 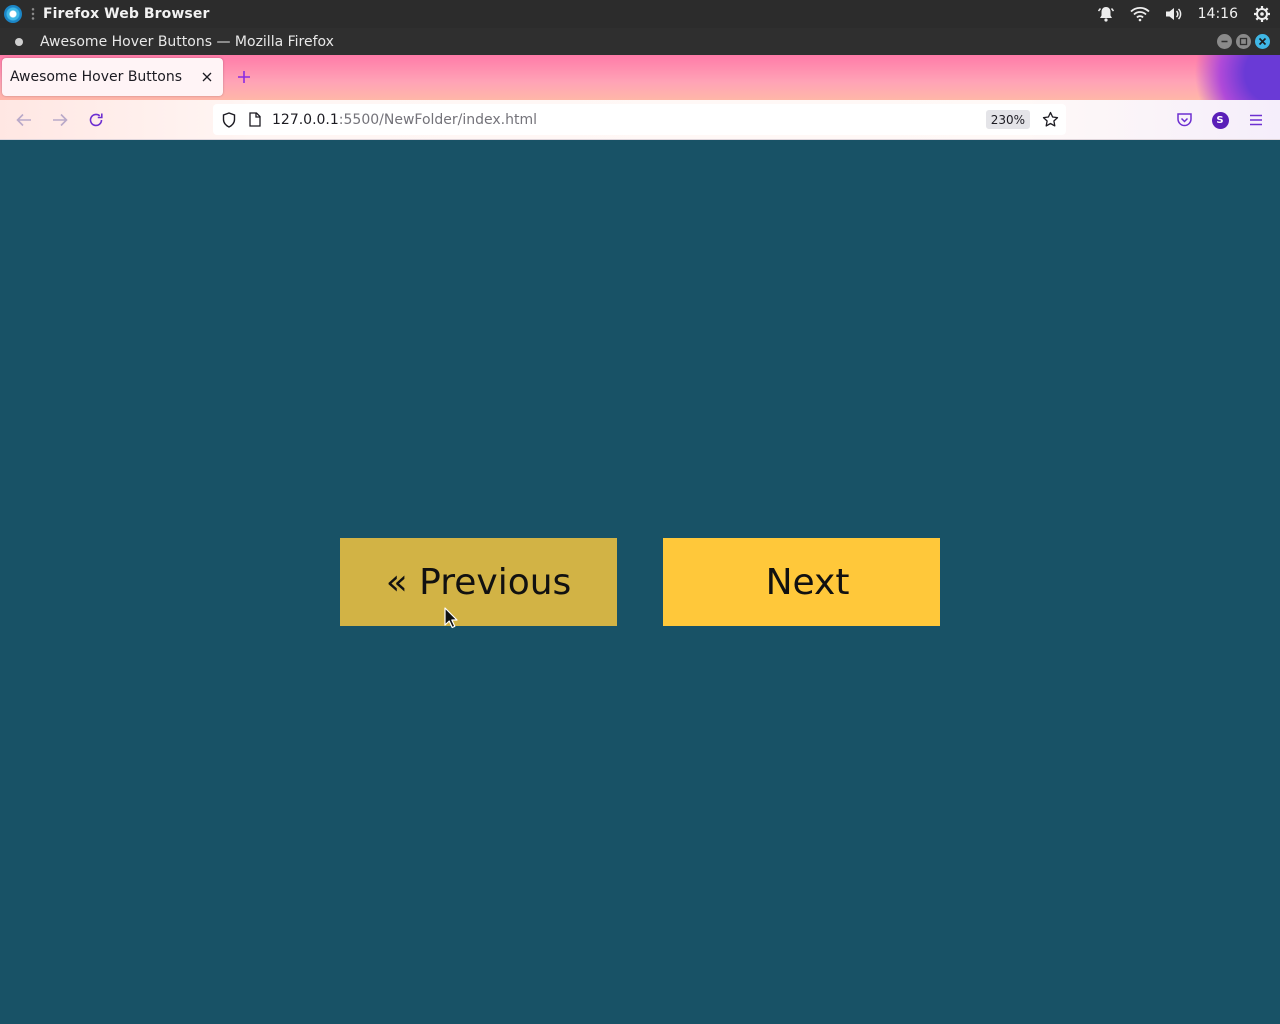 What do you see at coordinates (1262, 14) in the screenshot?
I see `settings-gear-icon` at bounding box center [1262, 14].